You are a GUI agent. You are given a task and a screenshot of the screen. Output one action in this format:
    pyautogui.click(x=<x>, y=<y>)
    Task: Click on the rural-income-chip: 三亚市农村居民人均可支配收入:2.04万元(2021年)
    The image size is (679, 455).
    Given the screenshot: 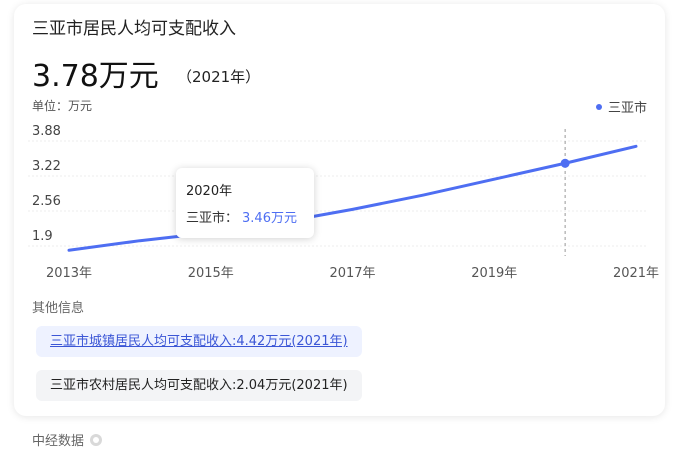 What is the action you would take?
    pyautogui.click(x=199, y=385)
    